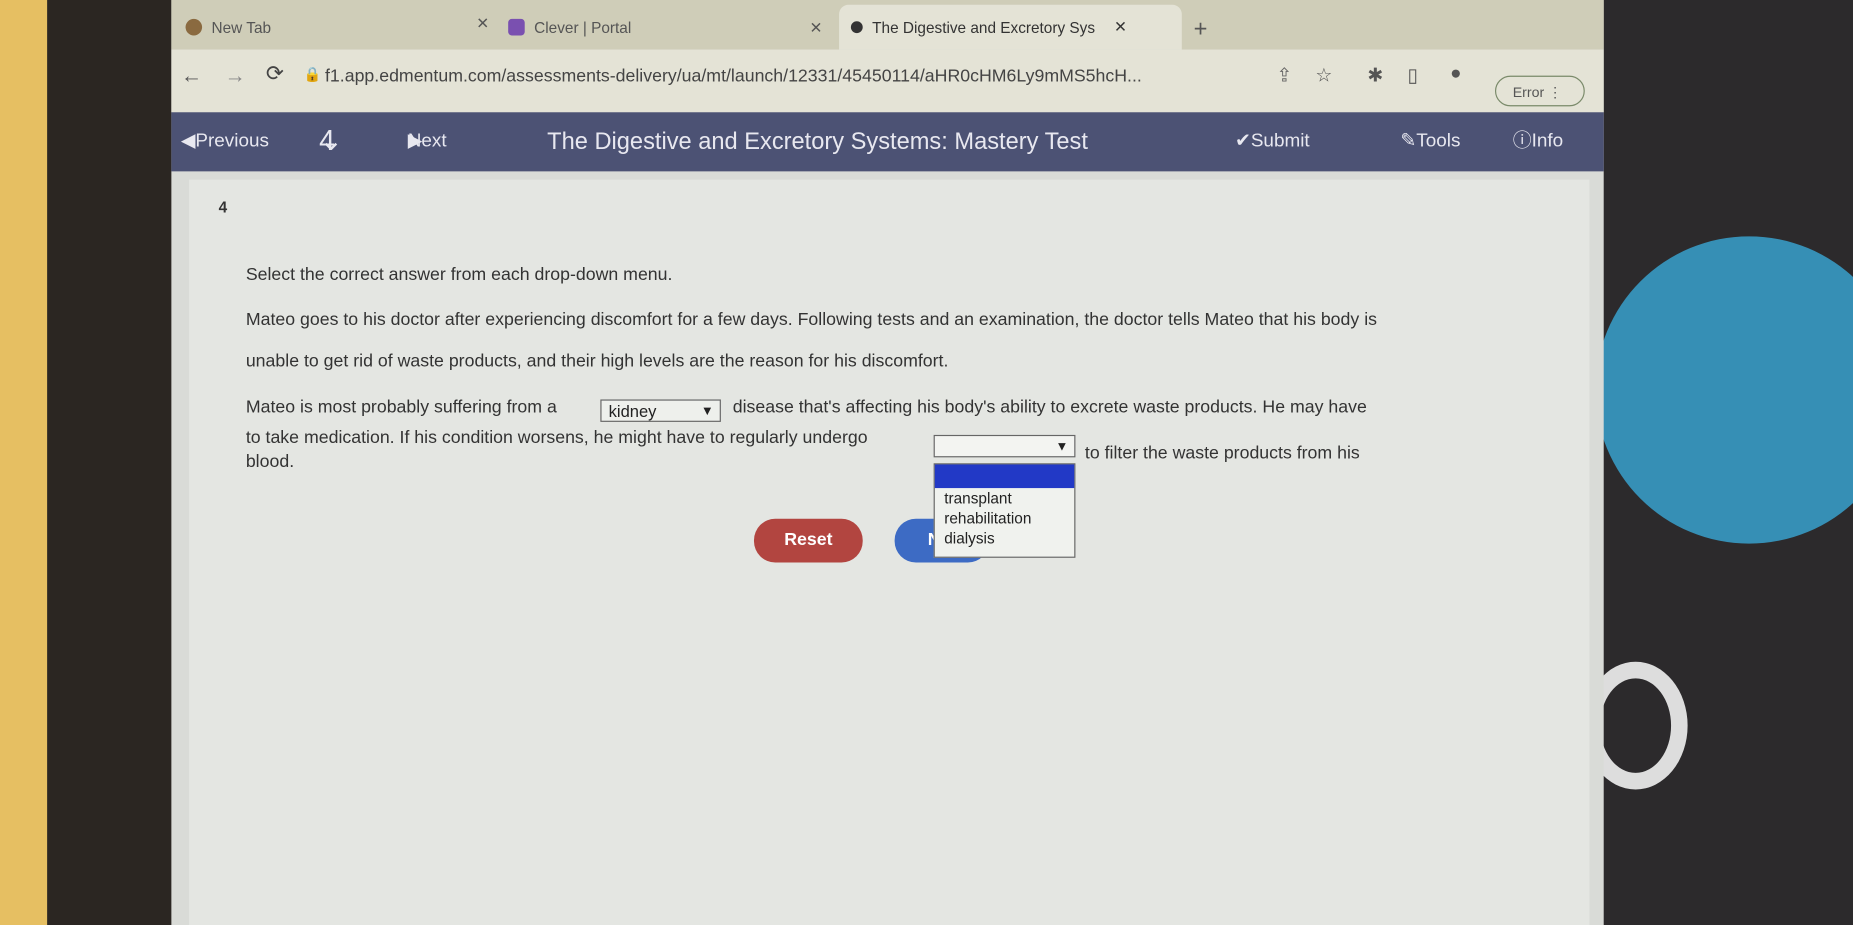 The image size is (1853, 925). Describe the element at coordinates (856, 27) in the screenshot. I see `edmentum-icon` at that location.